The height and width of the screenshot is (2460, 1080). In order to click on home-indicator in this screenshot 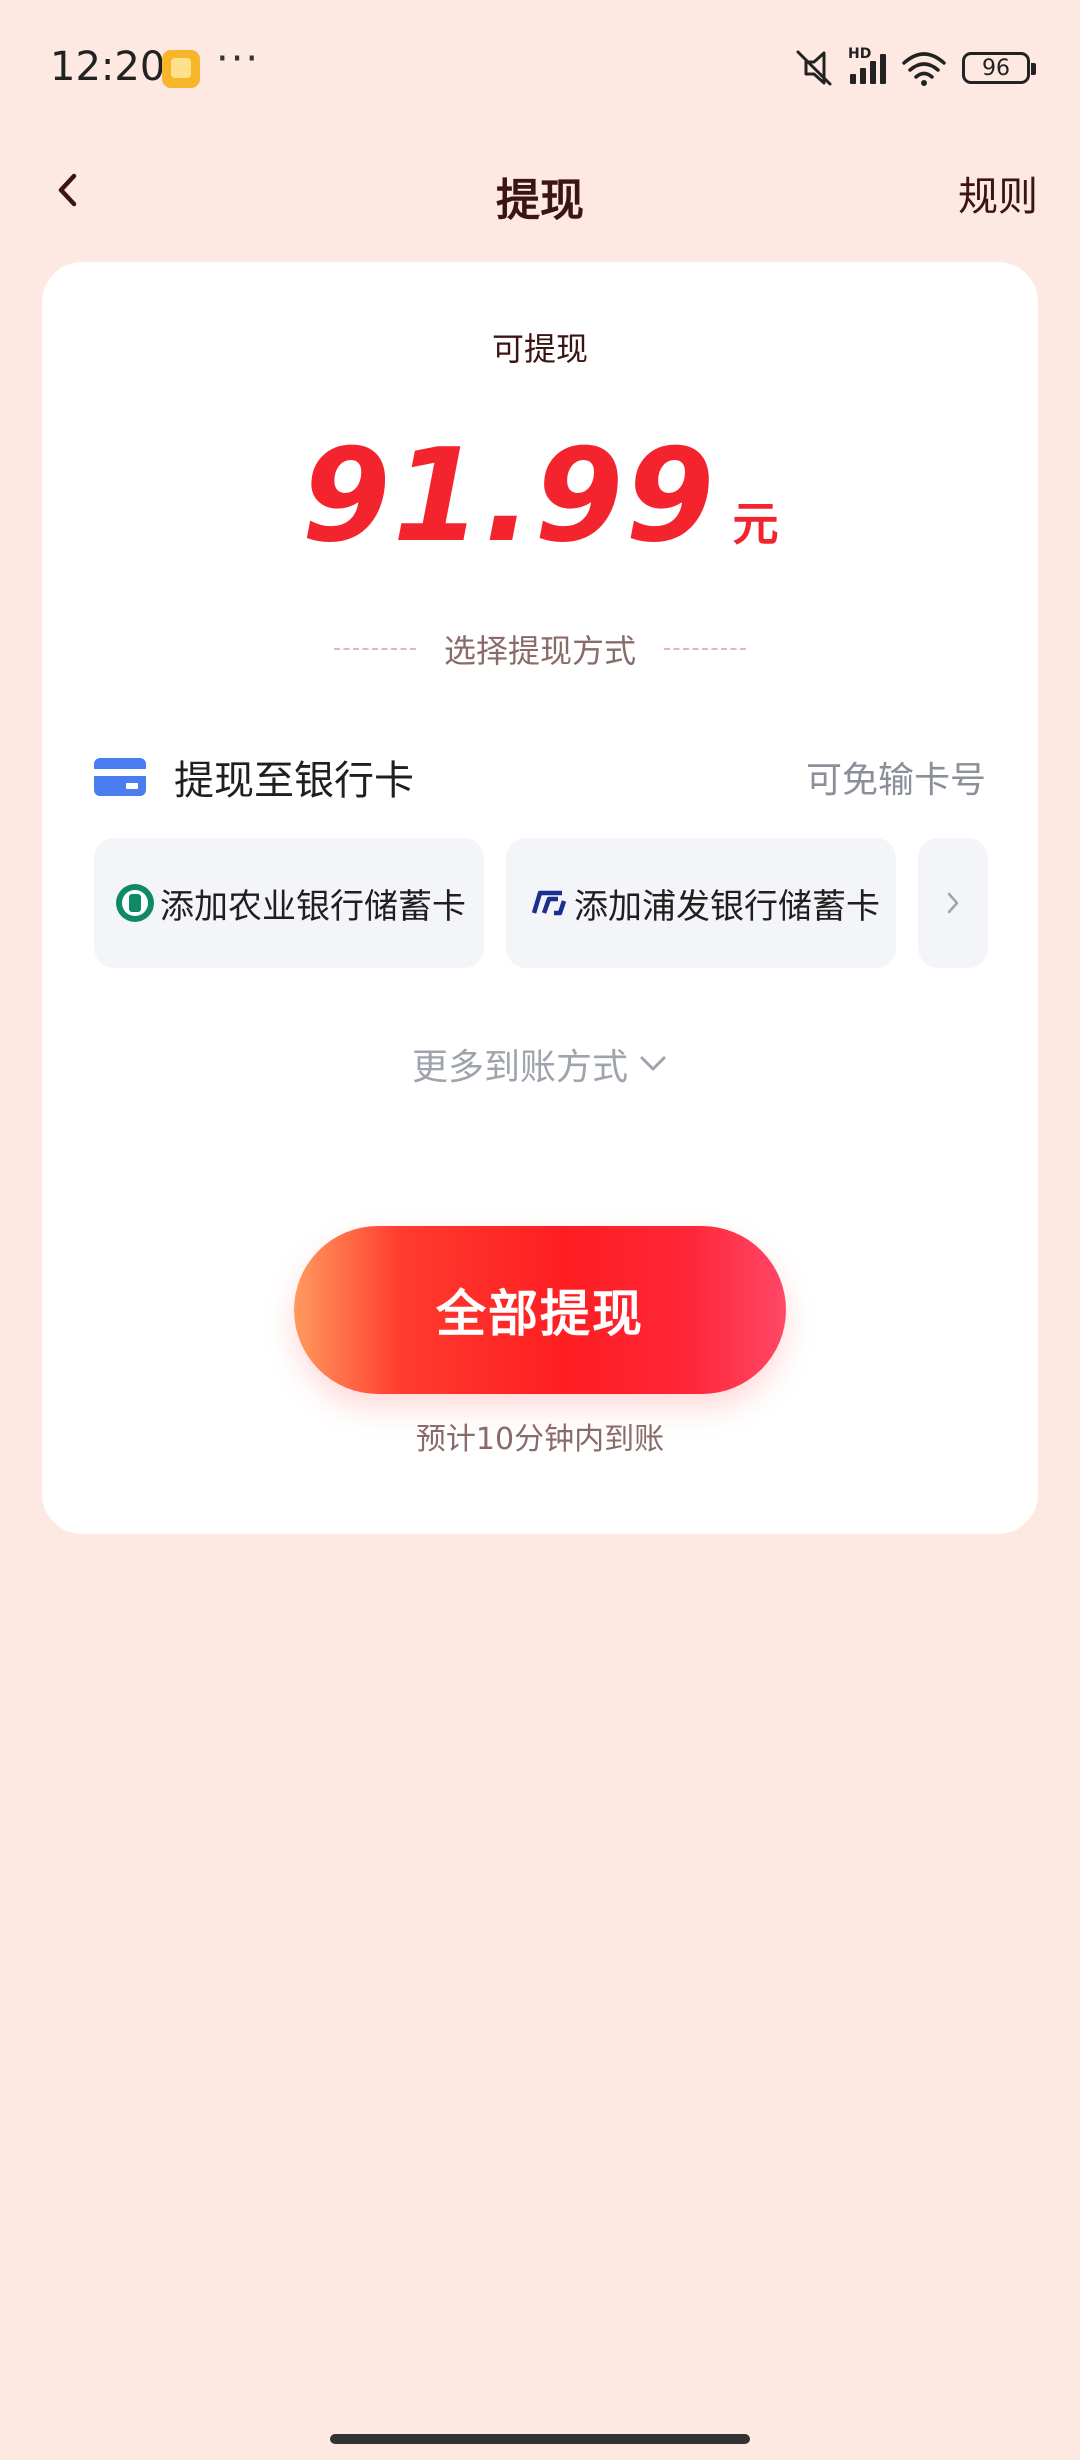, I will do `click(540, 2439)`.